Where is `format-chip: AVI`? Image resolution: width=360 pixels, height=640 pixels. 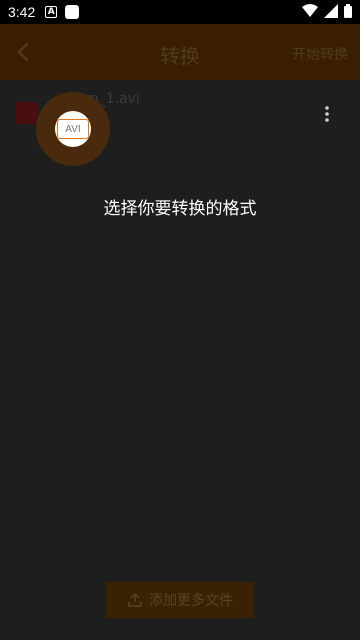
format-chip: AVI is located at coordinates (73, 129).